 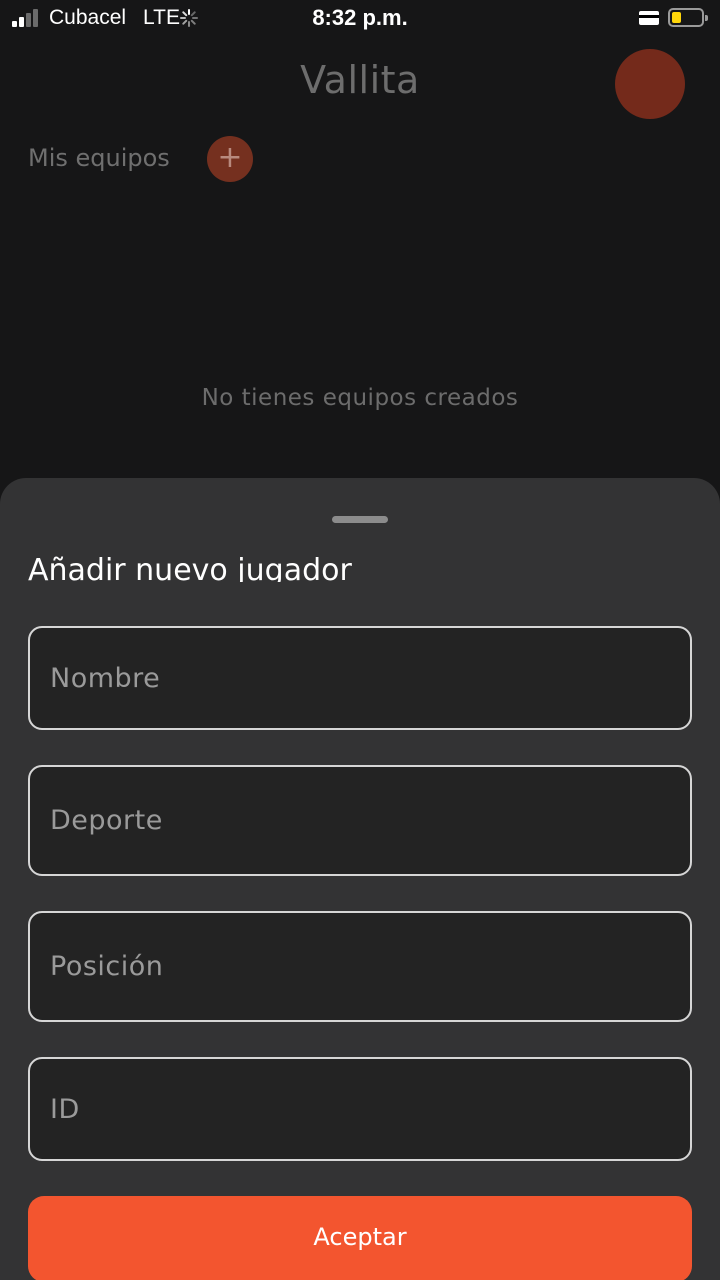 I want to click on sport-input, so click(x=360, y=820).